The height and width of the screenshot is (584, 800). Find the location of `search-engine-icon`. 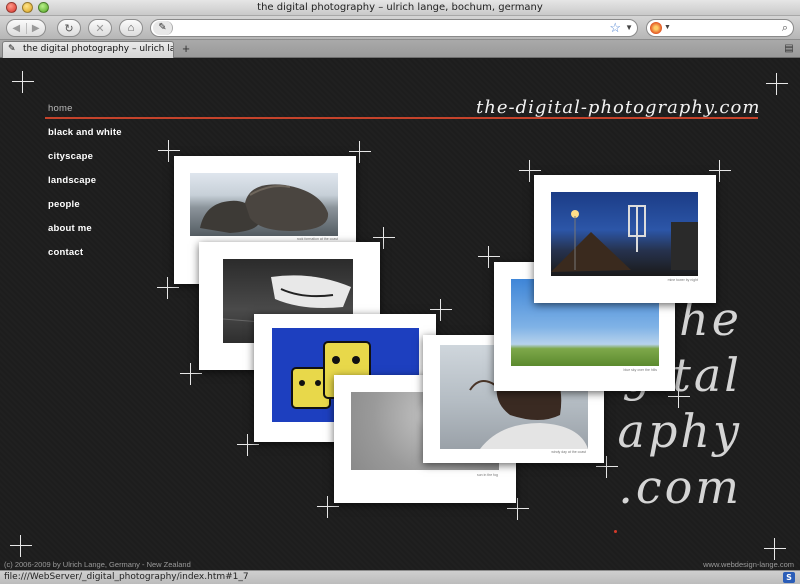

search-engine-icon is located at coordinates (656, 28).